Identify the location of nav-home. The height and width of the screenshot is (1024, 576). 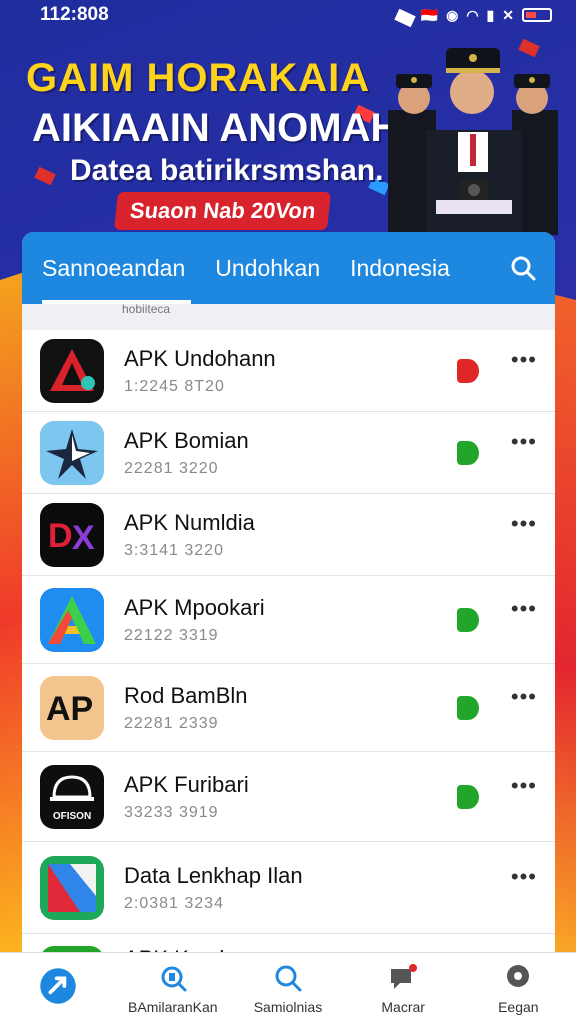
(58, 989).